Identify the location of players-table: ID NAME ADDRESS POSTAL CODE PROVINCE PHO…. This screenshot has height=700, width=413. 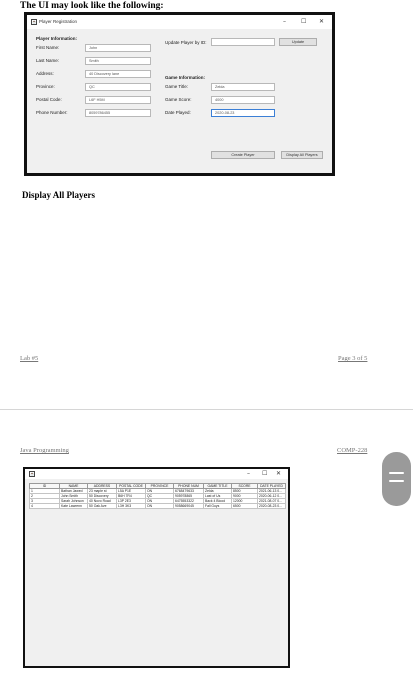
(157, 496).